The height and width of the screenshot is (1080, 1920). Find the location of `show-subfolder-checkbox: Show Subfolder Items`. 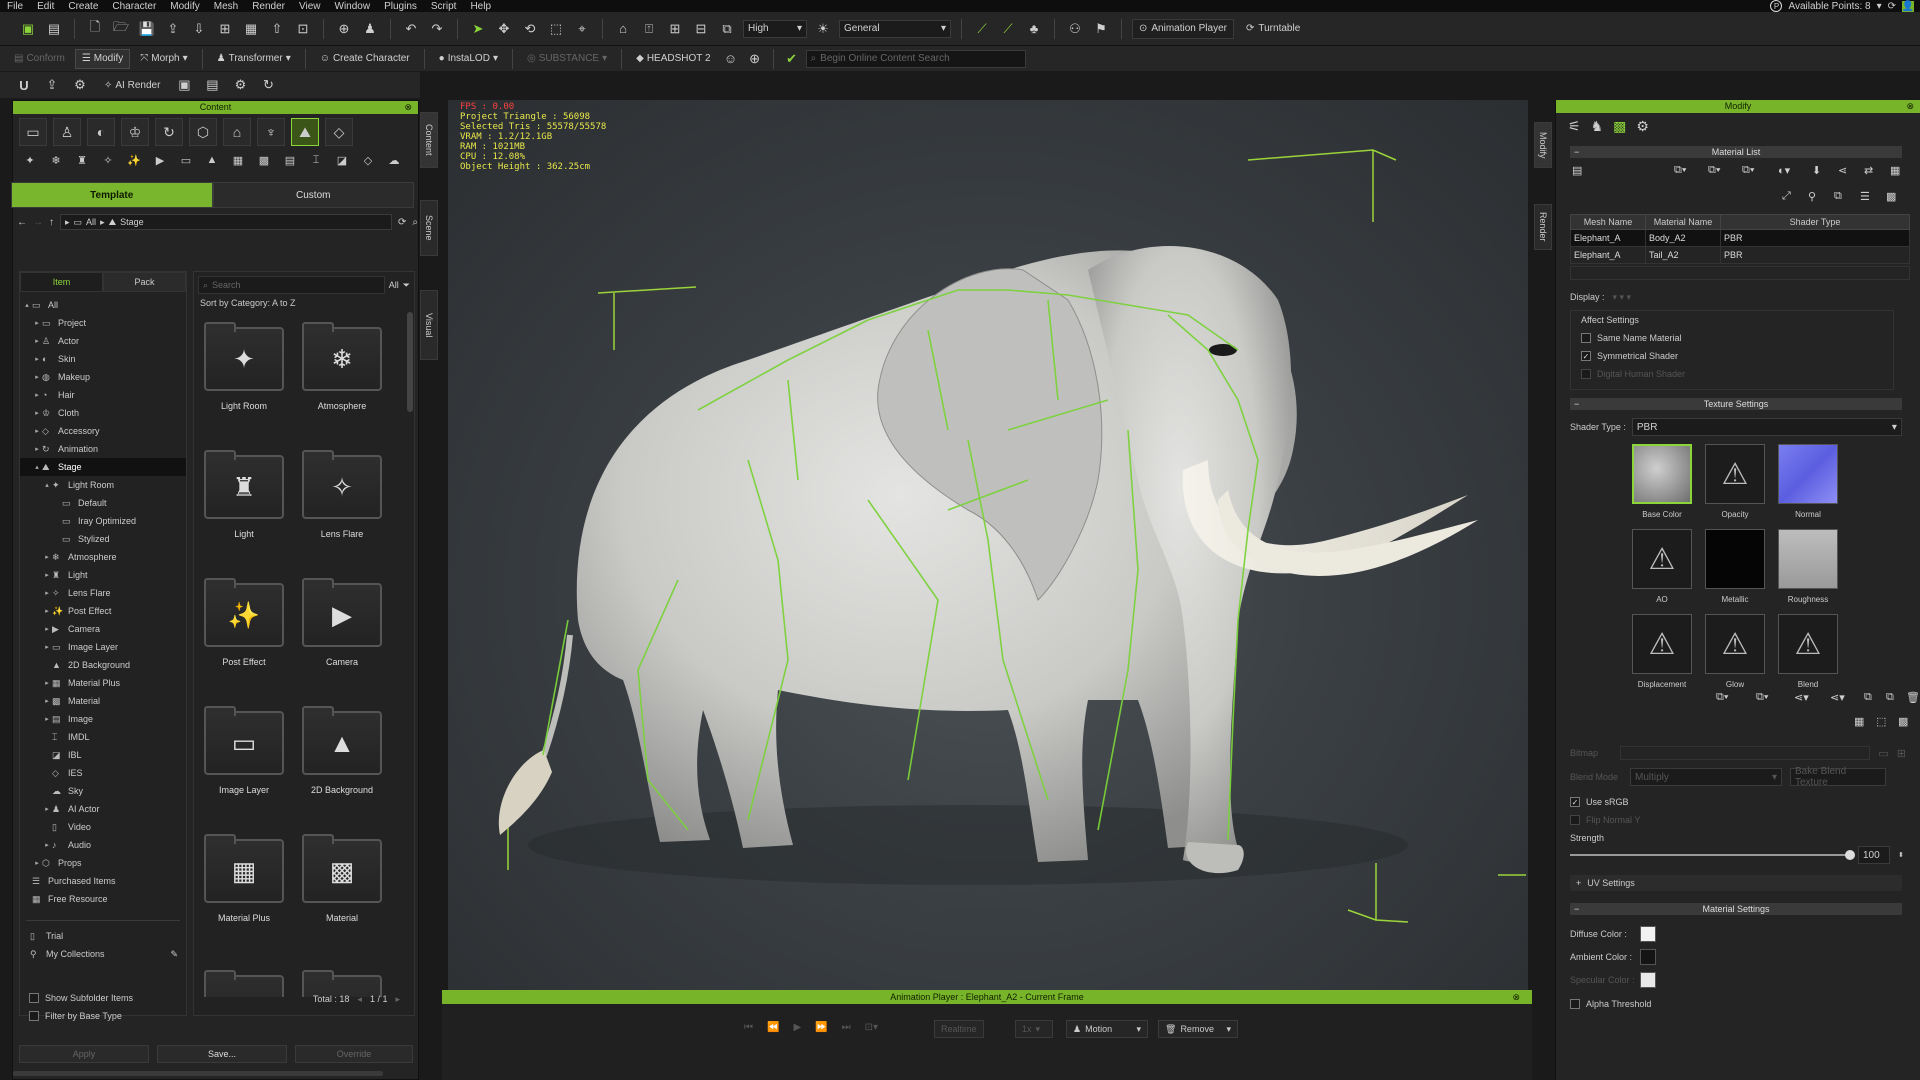

show-subfolder-checkbox: Show Subfolder Items is located at coordinates (76, 998).